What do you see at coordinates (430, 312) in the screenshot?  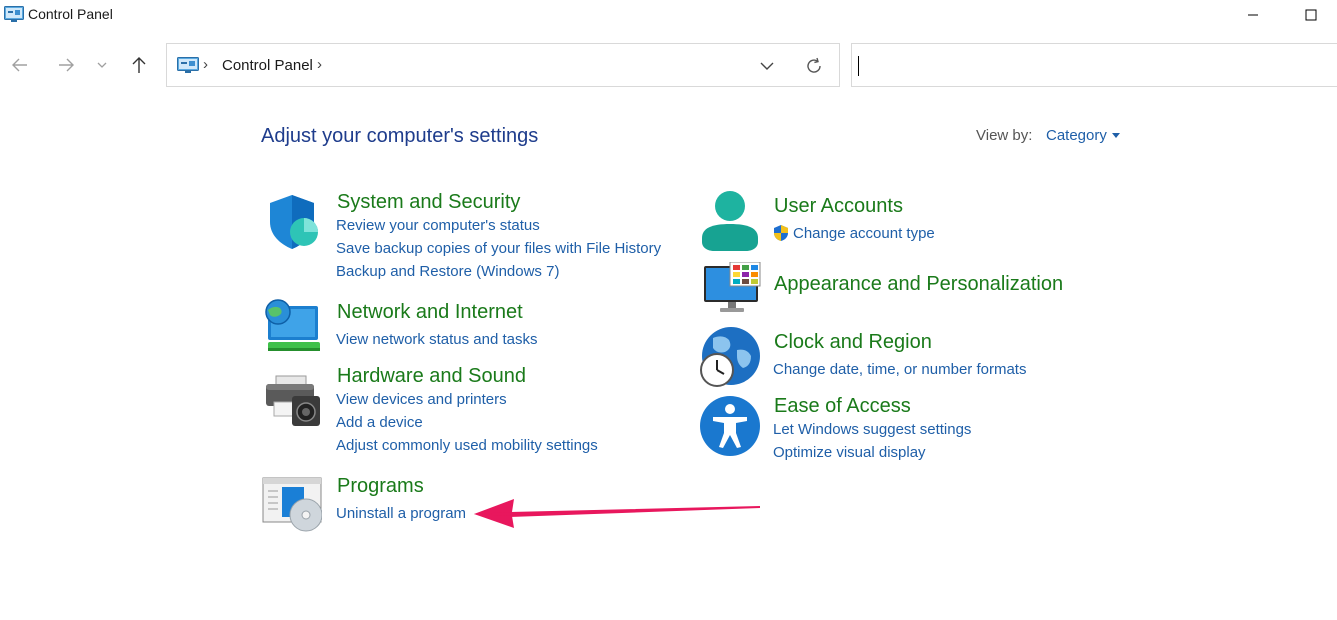 I see `category-network-internet: Network and Internet` at bounding box center [430, 312].